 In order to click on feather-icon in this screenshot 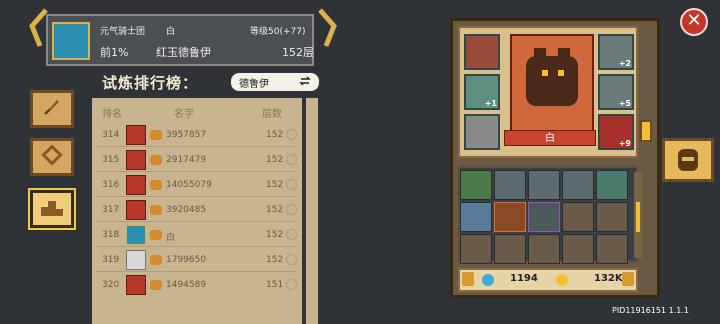, I will do `click(52, 109)`.